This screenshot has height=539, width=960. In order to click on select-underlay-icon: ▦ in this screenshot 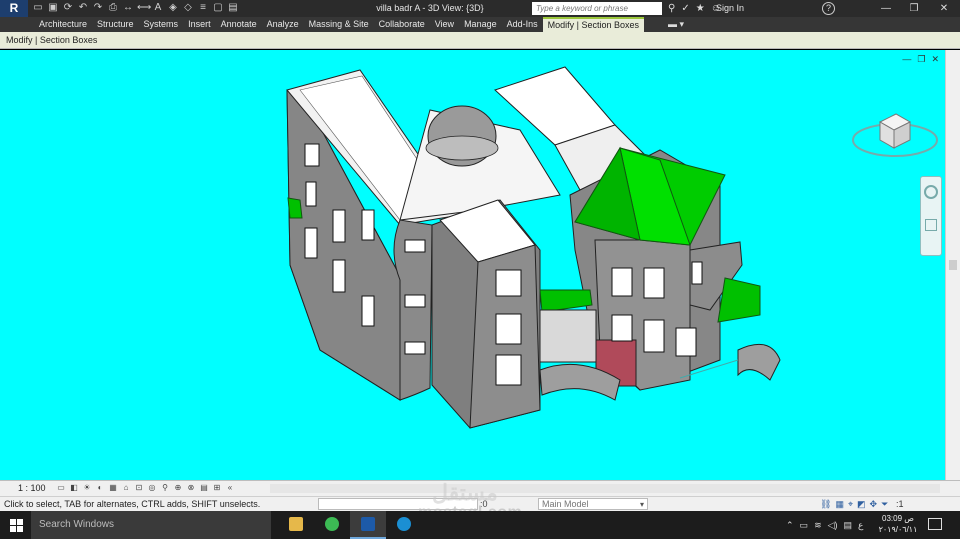, I will do `click(839, 504)`.